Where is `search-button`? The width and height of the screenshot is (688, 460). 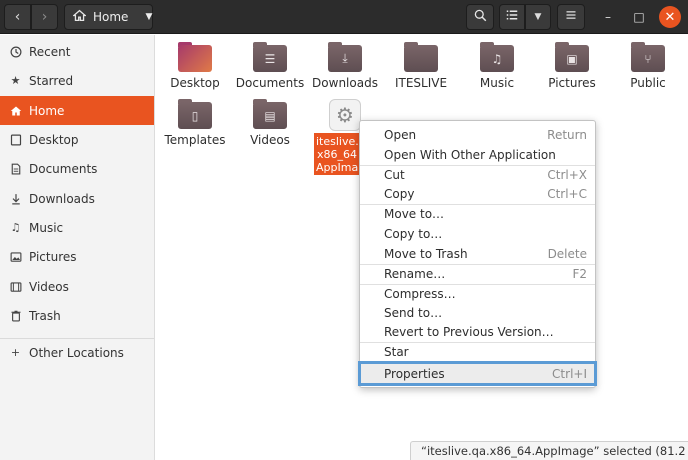
search-button is located at coordinates (480, 17).